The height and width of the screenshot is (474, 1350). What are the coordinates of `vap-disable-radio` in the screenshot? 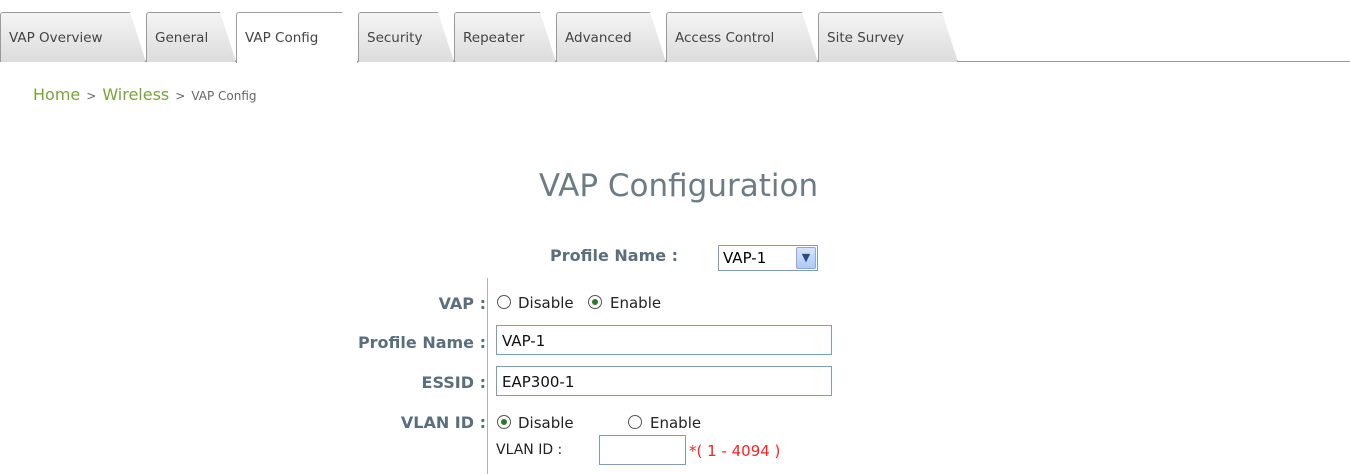 It's located at (504, 302).